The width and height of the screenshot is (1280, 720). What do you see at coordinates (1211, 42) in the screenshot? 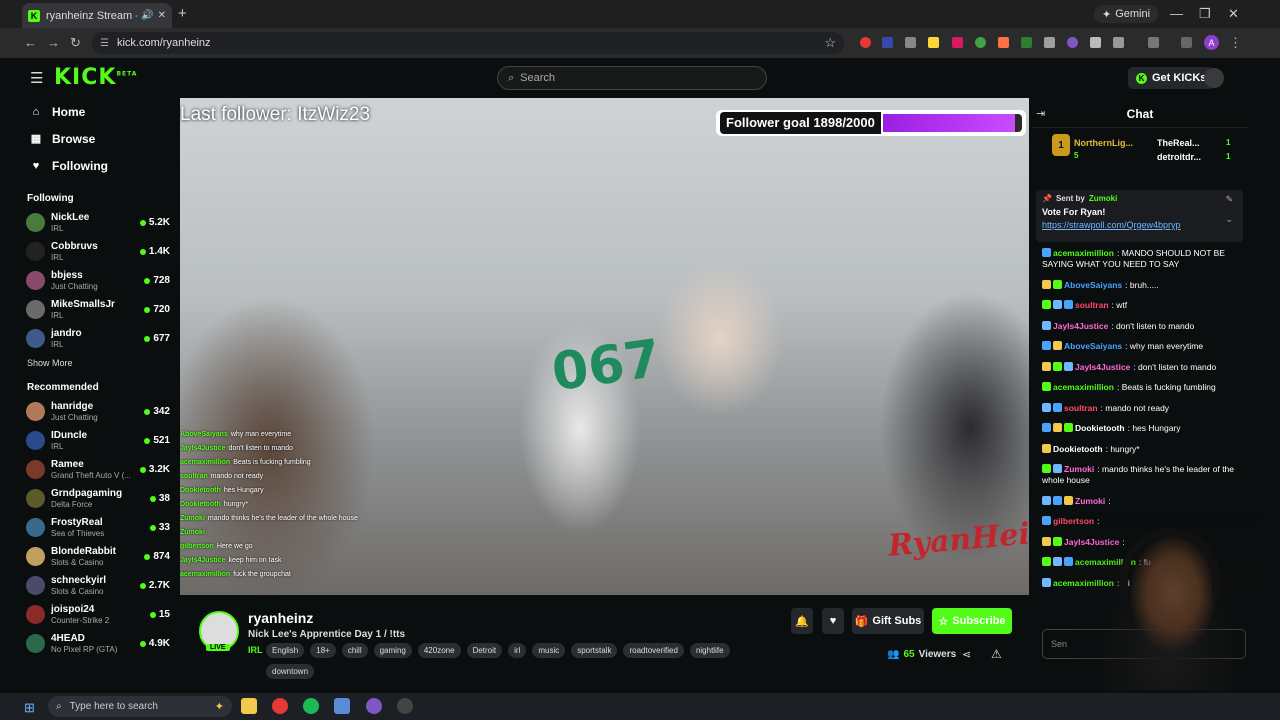
I see `profile-avatar: A` at bounding box center [1211, 42].